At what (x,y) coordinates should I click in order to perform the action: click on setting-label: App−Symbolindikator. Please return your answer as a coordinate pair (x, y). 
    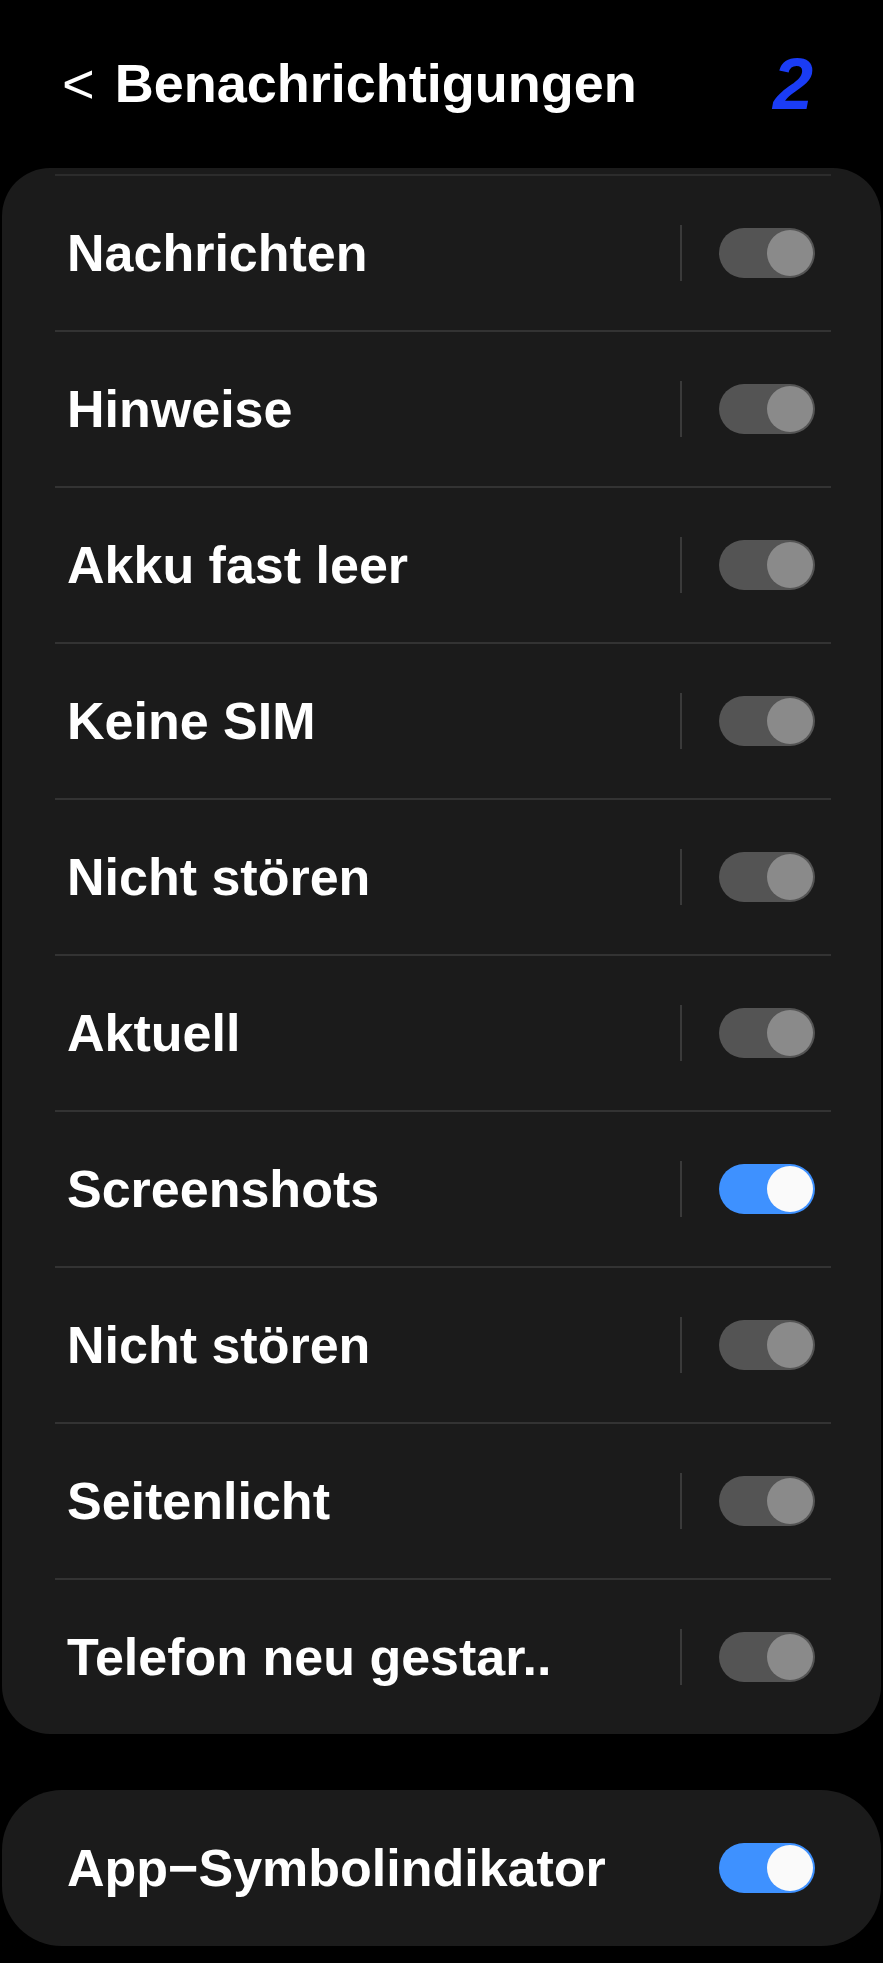
    Looking at the image, I should click on (336, 1868).